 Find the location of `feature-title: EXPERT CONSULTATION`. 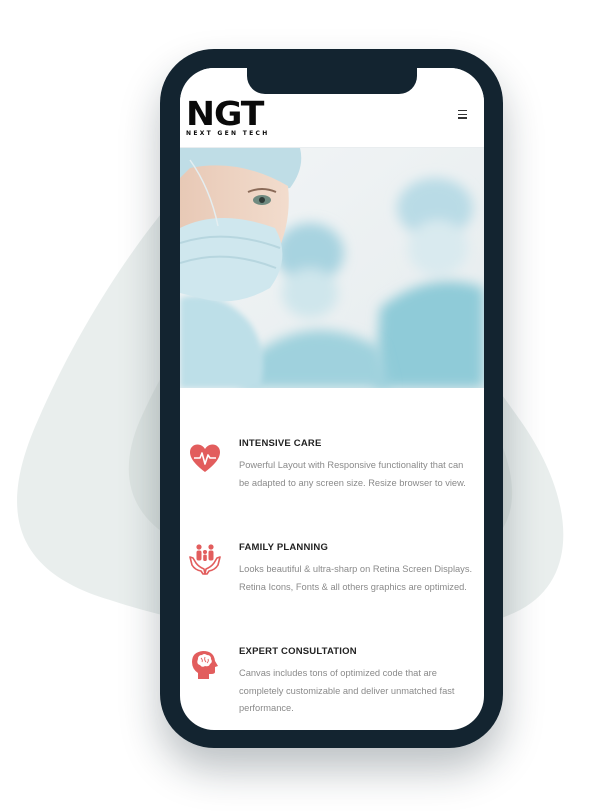

feature-title: EXPERT CONSULTATION is located at coordinates (298, 651).